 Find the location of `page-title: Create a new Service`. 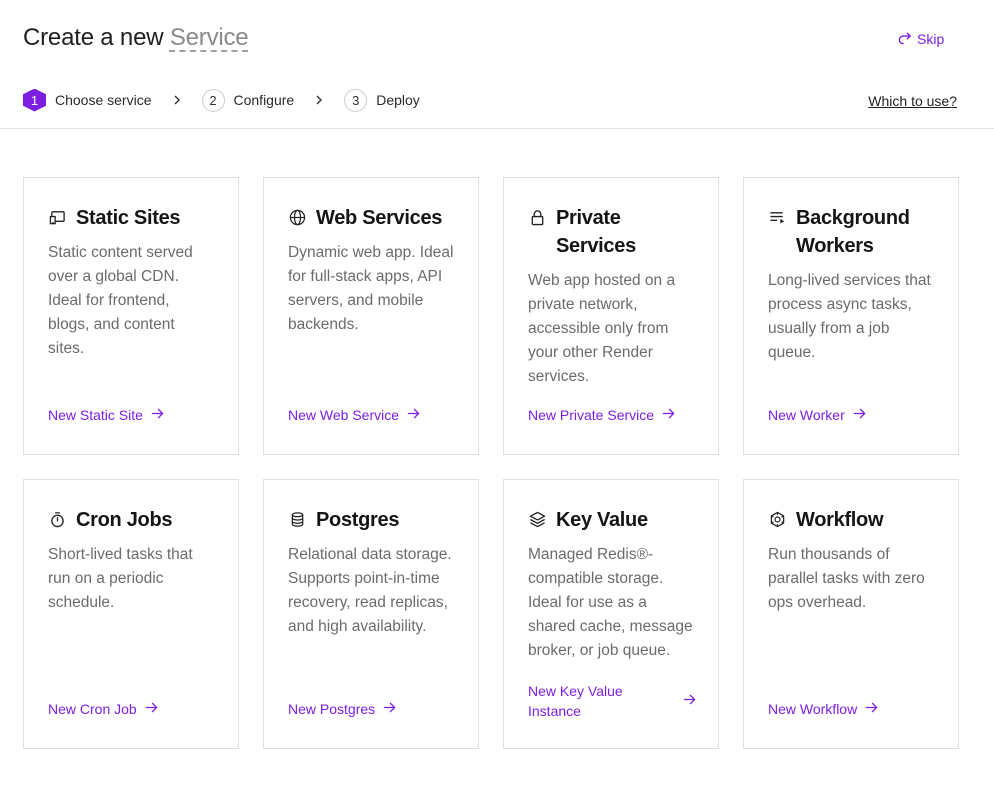

page-title: Create a new Service is located at coordinates (136, 38).